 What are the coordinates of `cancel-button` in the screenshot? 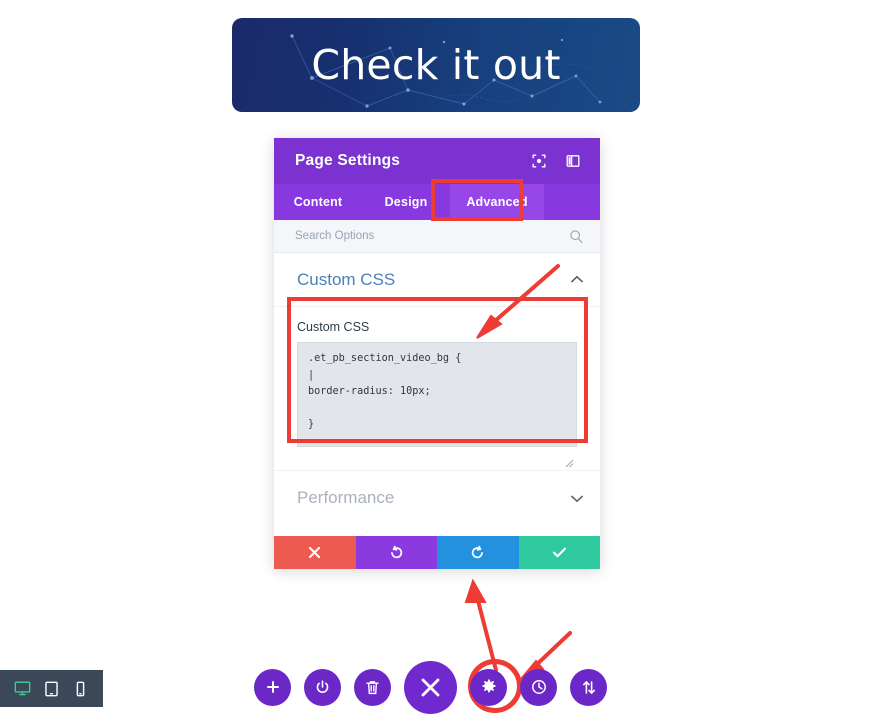 It's located at (315, 552).